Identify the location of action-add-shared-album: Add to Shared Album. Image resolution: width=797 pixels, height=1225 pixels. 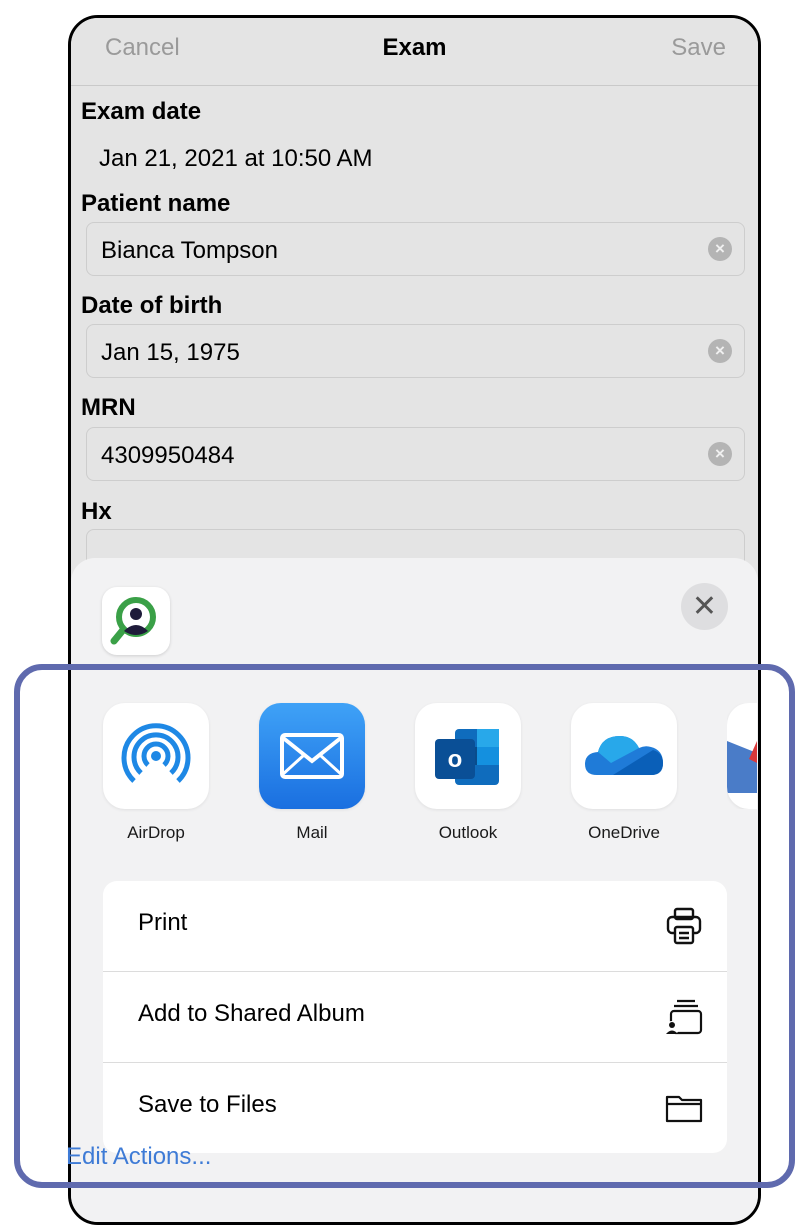
(415, 1017).